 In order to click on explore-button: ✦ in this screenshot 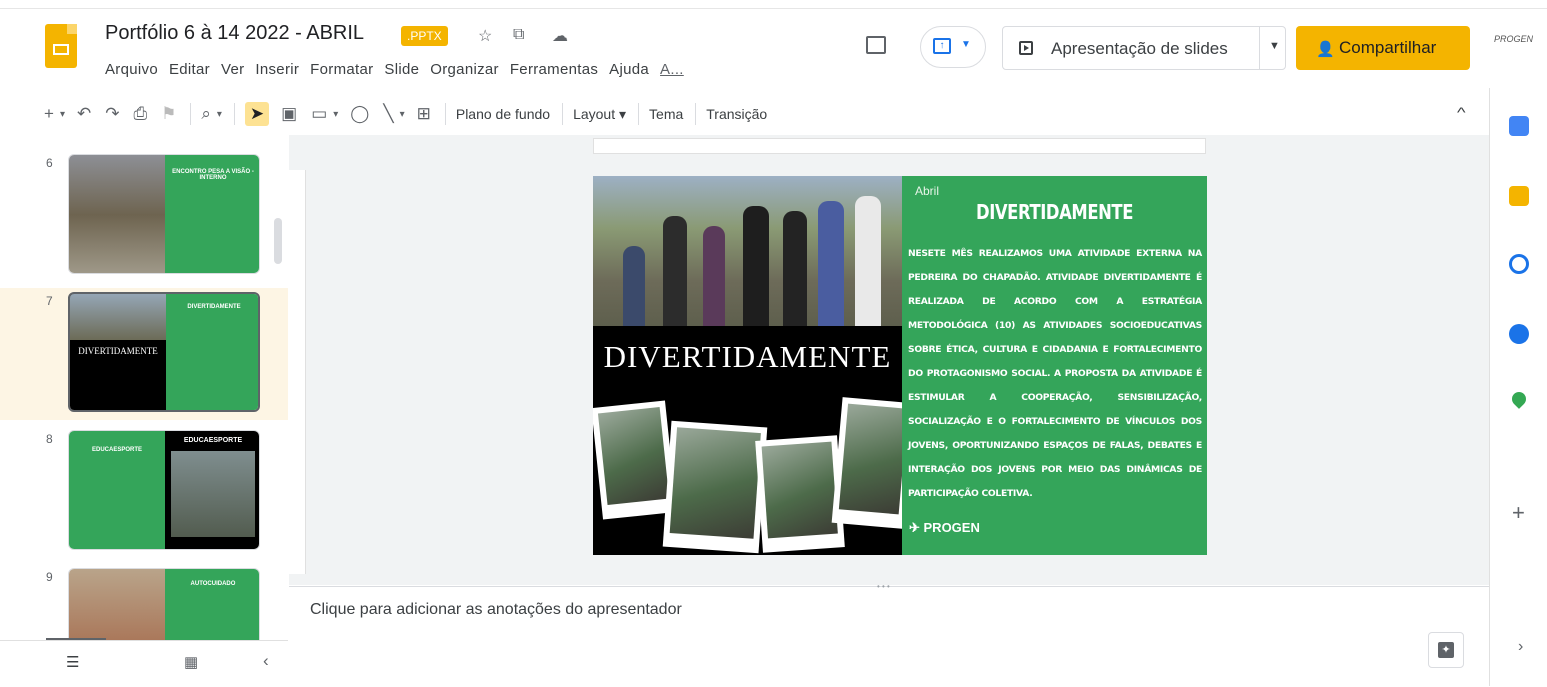, I will do `click(1446, 650)`.